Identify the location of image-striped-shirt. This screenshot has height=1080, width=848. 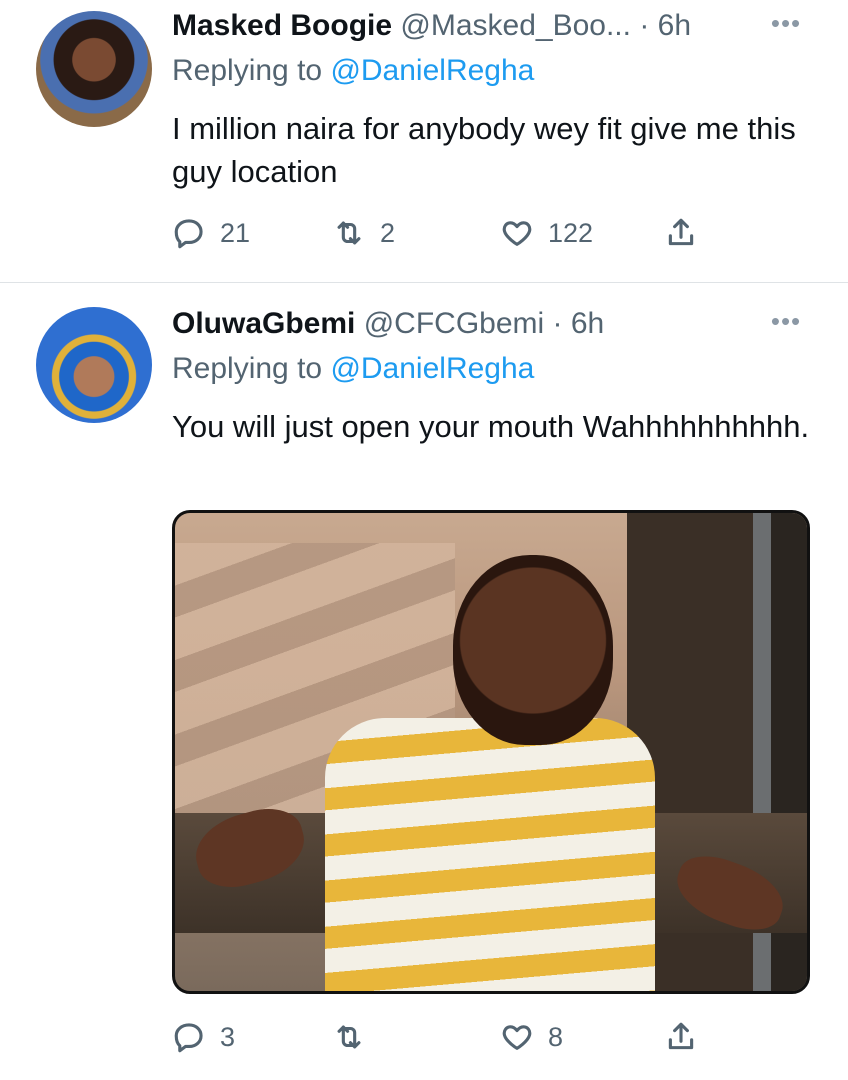
(490, 854).